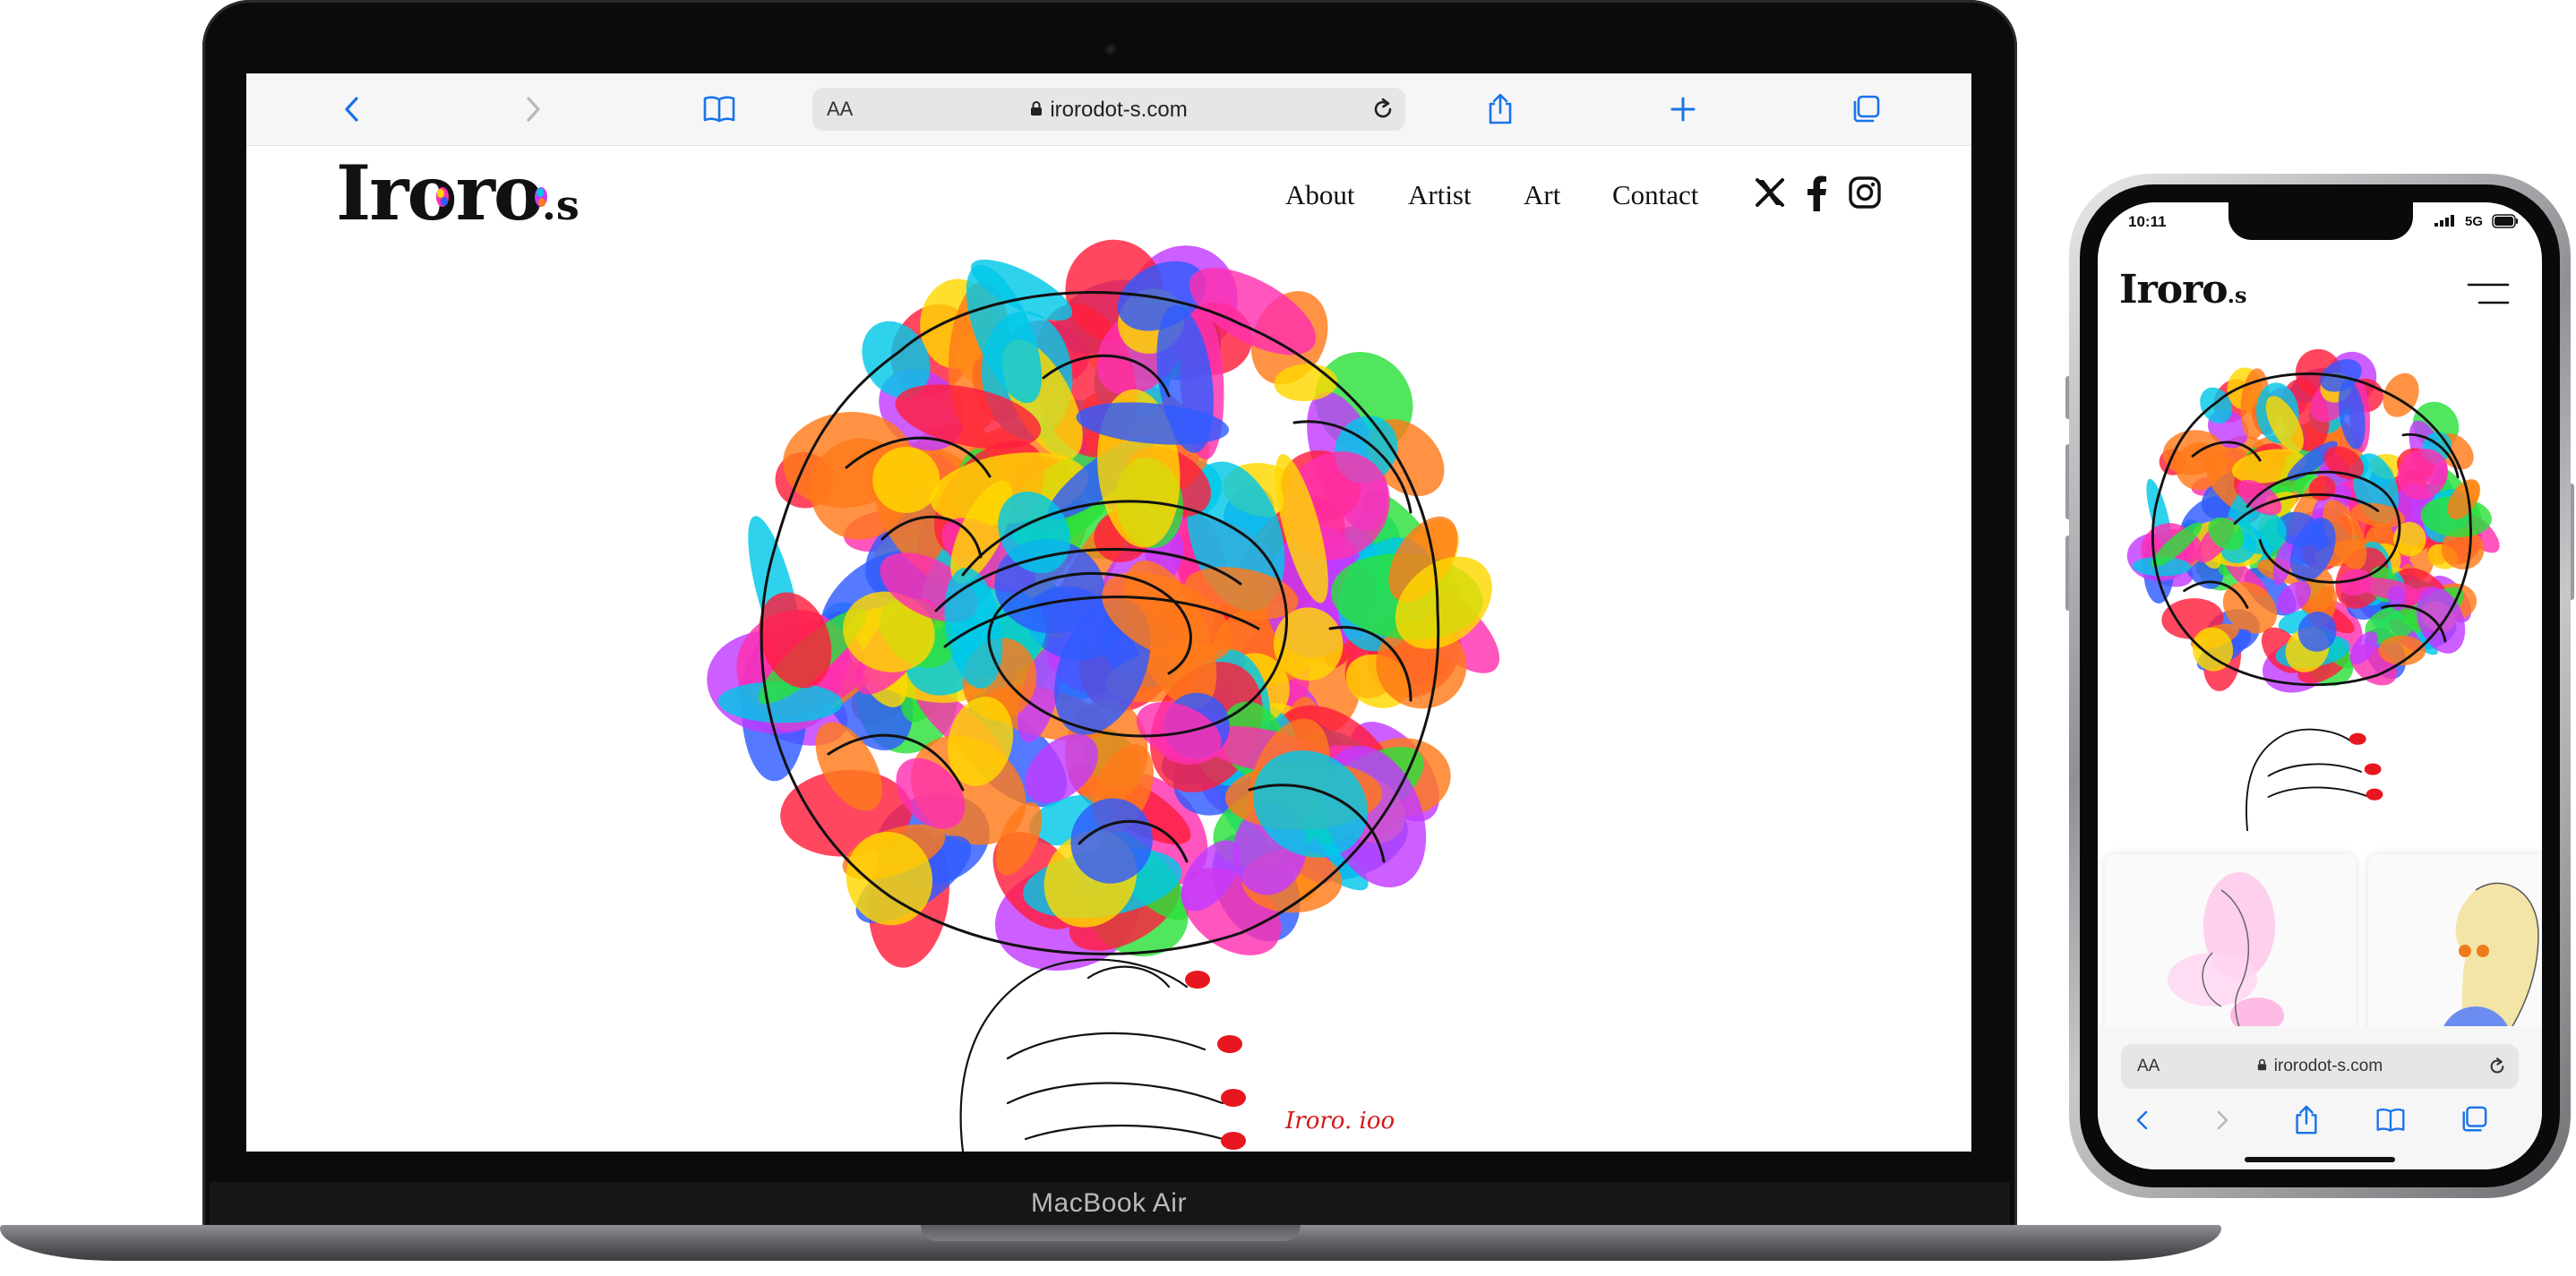 Image resolution: width=2576 pixels, height=1276 pixels. I want to click on mobile-reload-button, so click(2497, 1066).